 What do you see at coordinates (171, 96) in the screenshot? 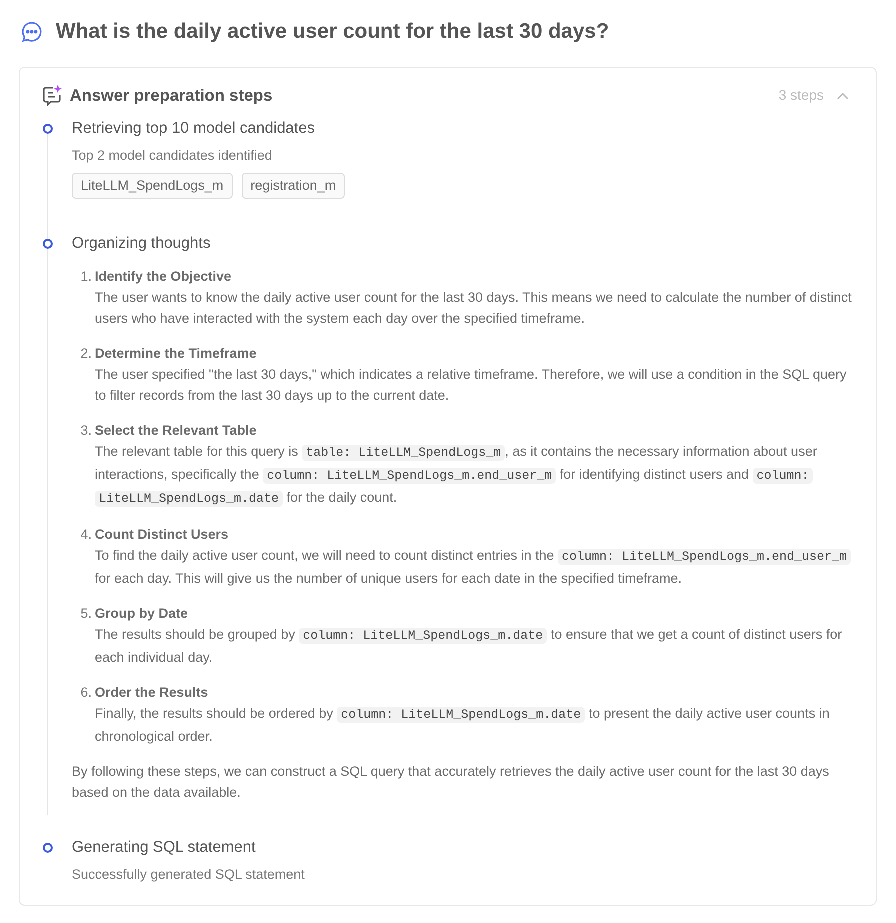
I see `panel-title: Answer preparation steps` at bounding box center [171, 96].